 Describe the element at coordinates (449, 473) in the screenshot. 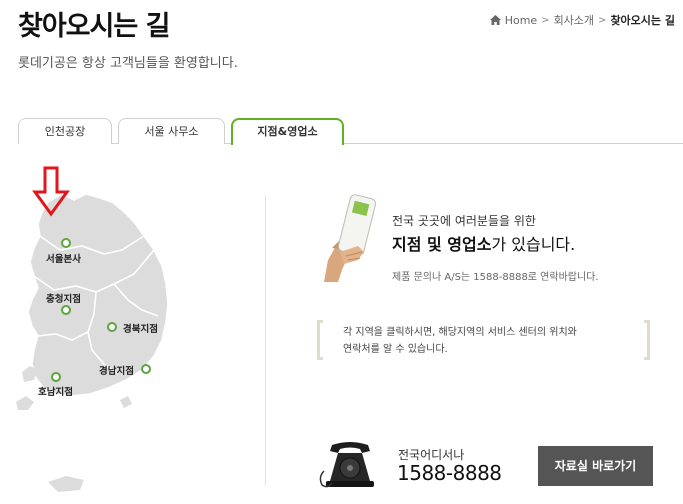

I see `contact-number: 1588-8888` at that location.